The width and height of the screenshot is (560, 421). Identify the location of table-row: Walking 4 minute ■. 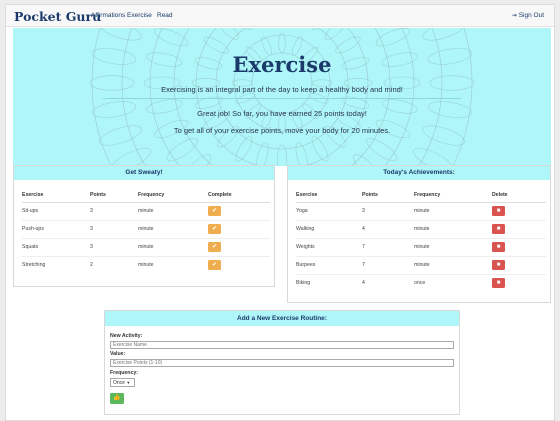
(421, 228).